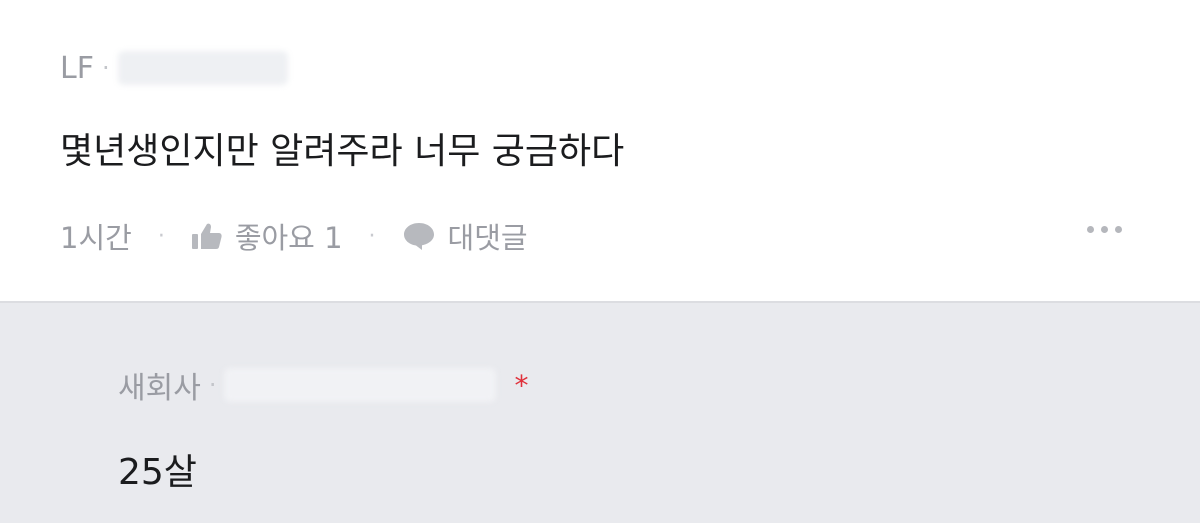 This screenshot has height=523, width=1200. Describe the element at coordinates (159, 385) in the screenshot. I see `reply-author-company: 새회사` at that location.